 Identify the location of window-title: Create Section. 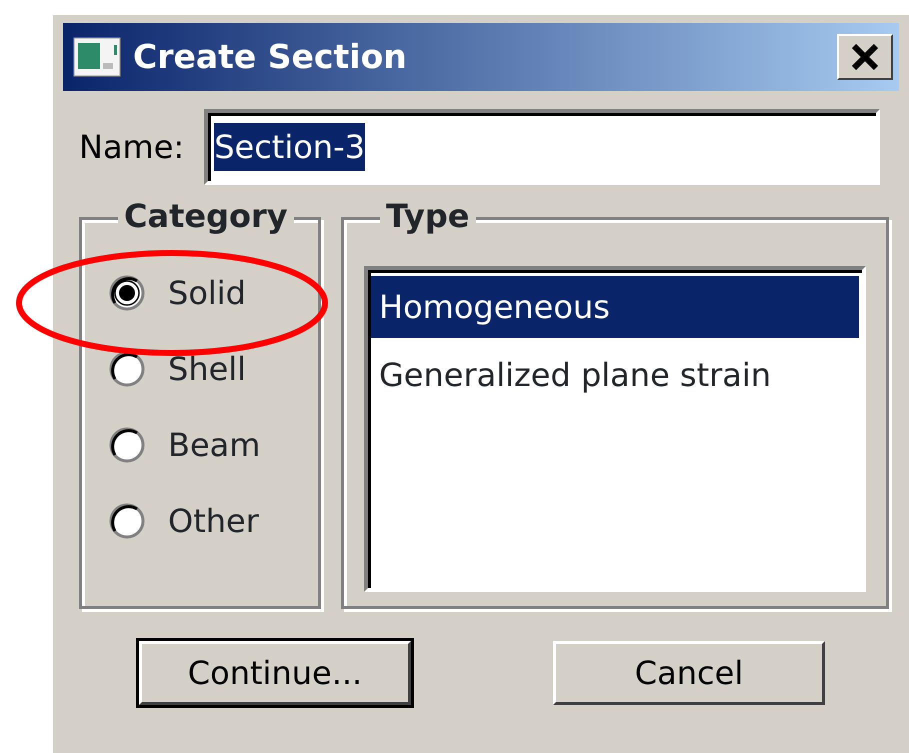
(270, 57).